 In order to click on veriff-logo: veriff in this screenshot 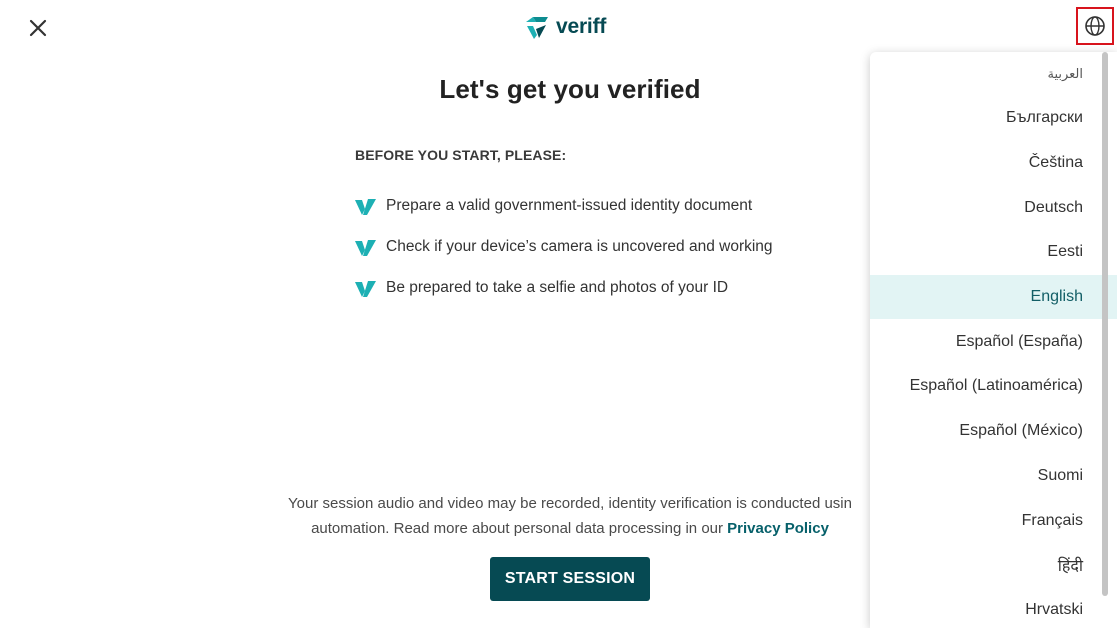, I will do `click(565, 27)`.